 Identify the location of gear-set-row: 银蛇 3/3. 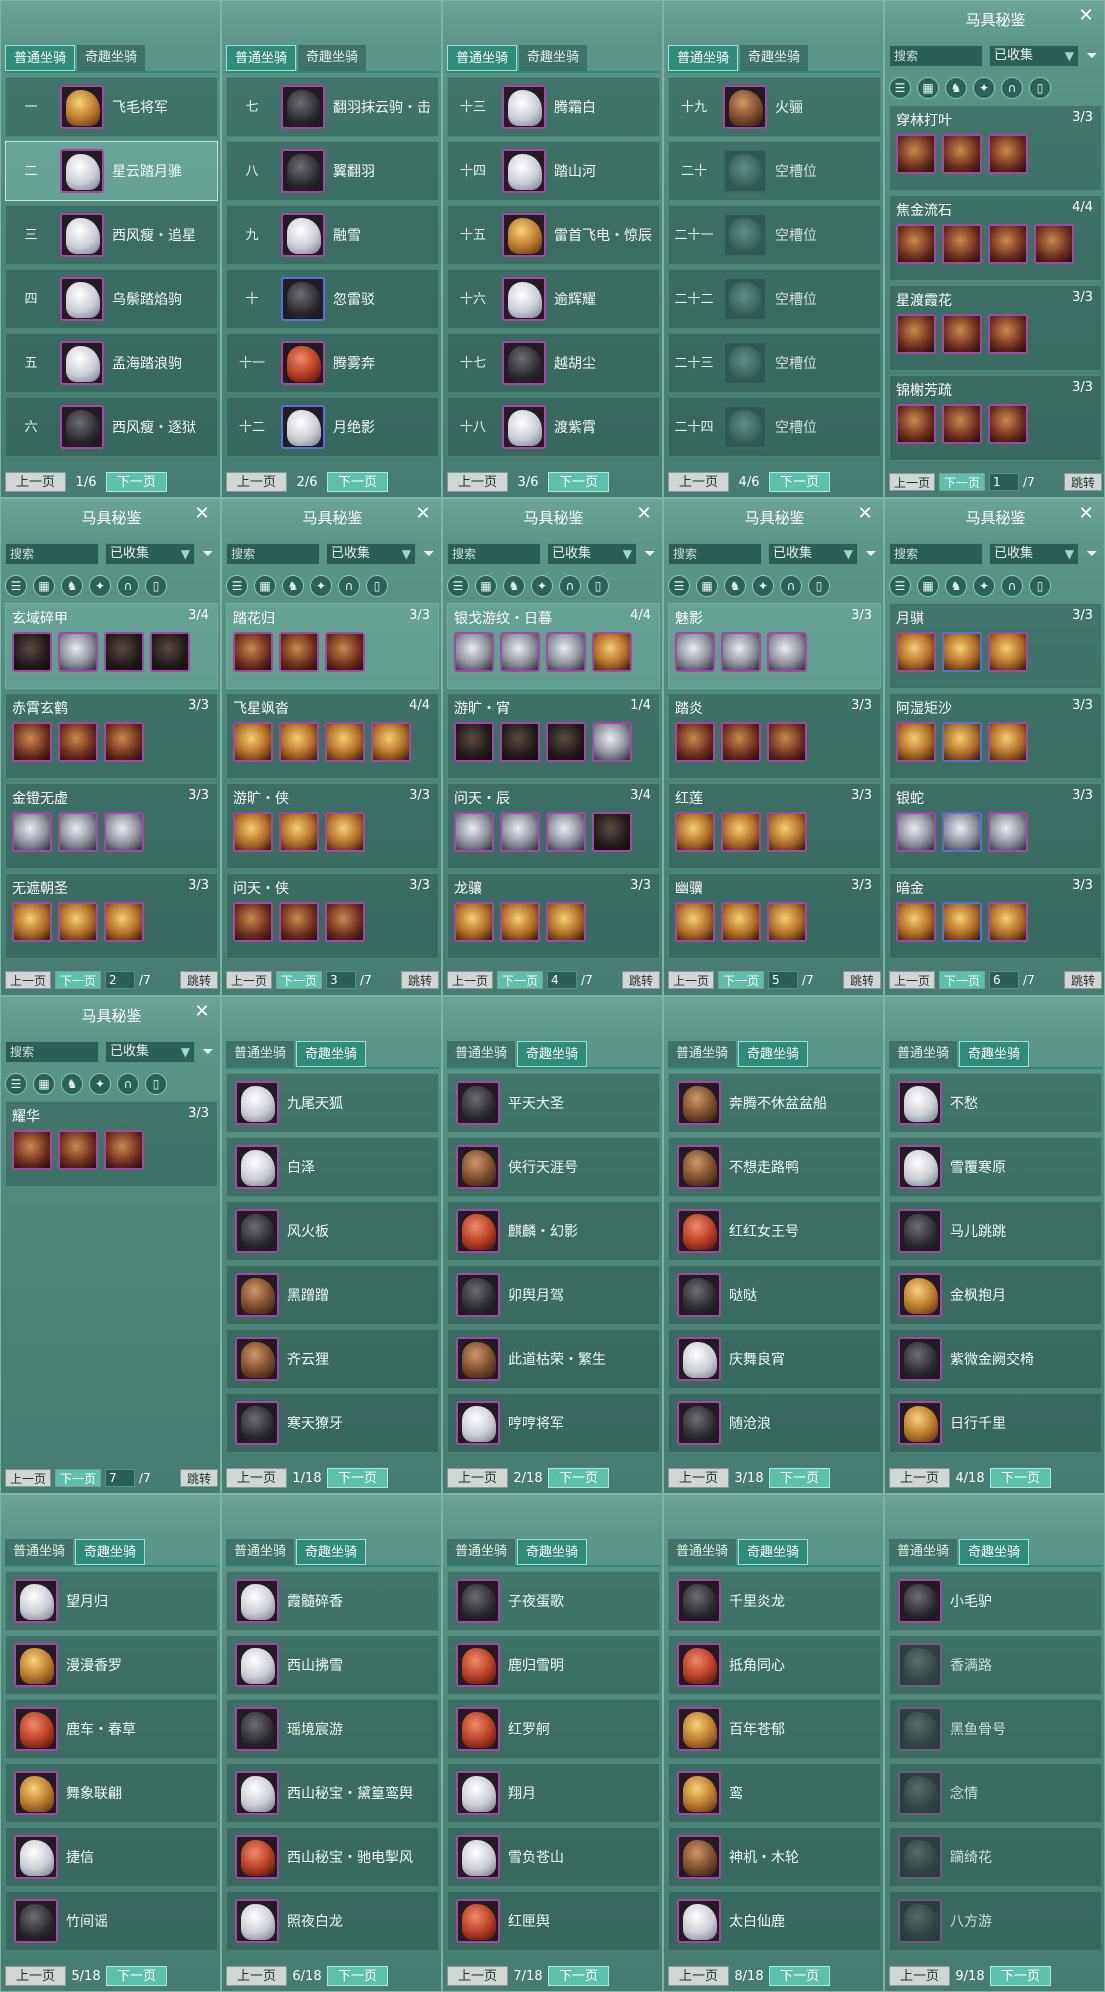
(995, 826).